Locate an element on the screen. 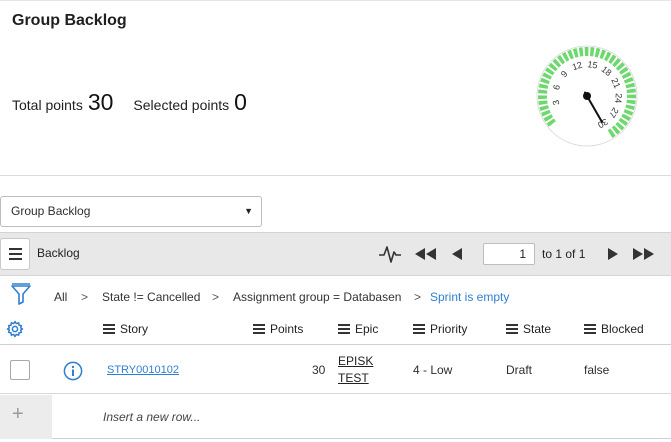 This screenshot has width=671, height=442. selected-points-label: Selected points is located at coordinates (181, 105).